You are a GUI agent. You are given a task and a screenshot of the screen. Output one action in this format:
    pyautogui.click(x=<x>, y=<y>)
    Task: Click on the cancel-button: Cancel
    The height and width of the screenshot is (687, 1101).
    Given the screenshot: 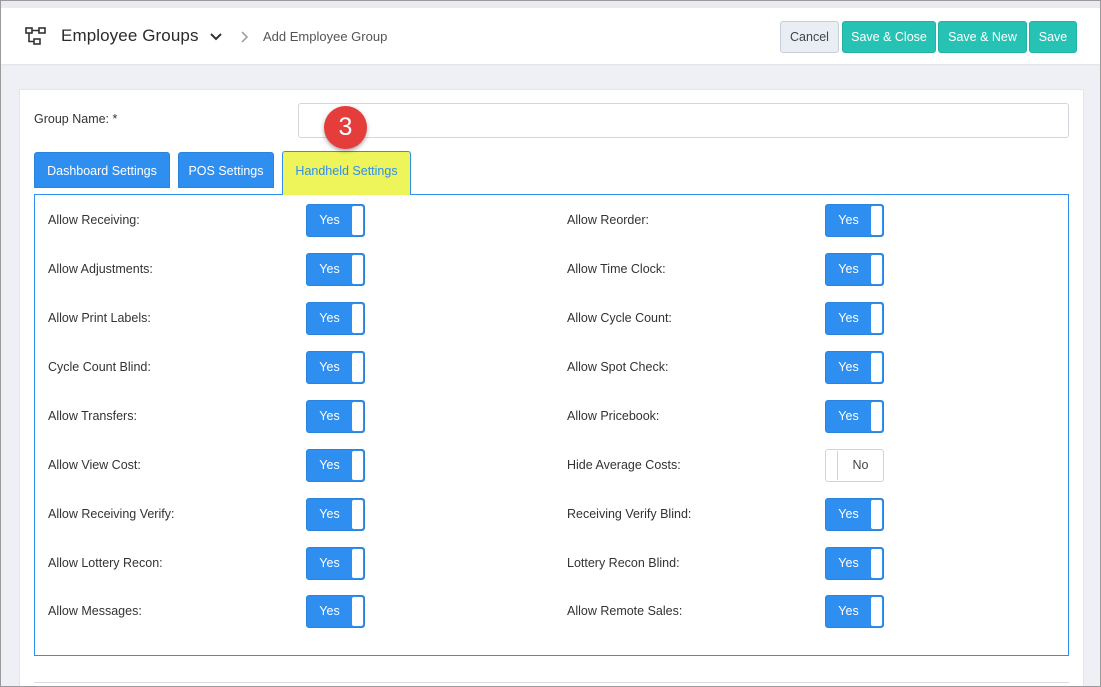 What is the action you would take?
    pyautogui.click(x=809, y=37)
    